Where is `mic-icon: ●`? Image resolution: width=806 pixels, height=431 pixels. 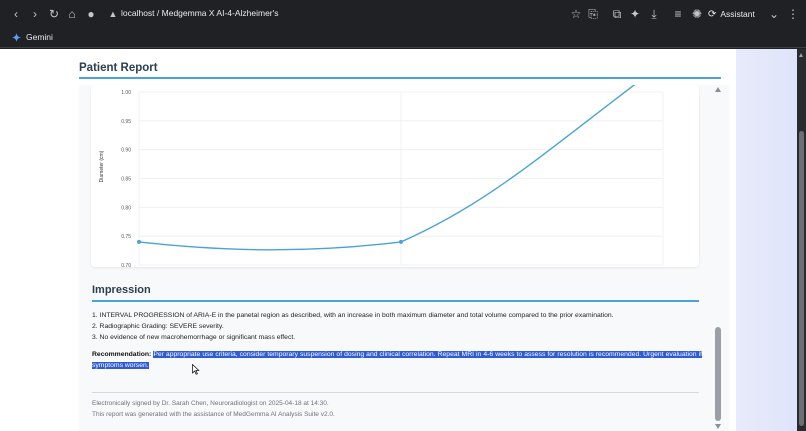 mic-icon: ● is located at coordinates (91, 14).